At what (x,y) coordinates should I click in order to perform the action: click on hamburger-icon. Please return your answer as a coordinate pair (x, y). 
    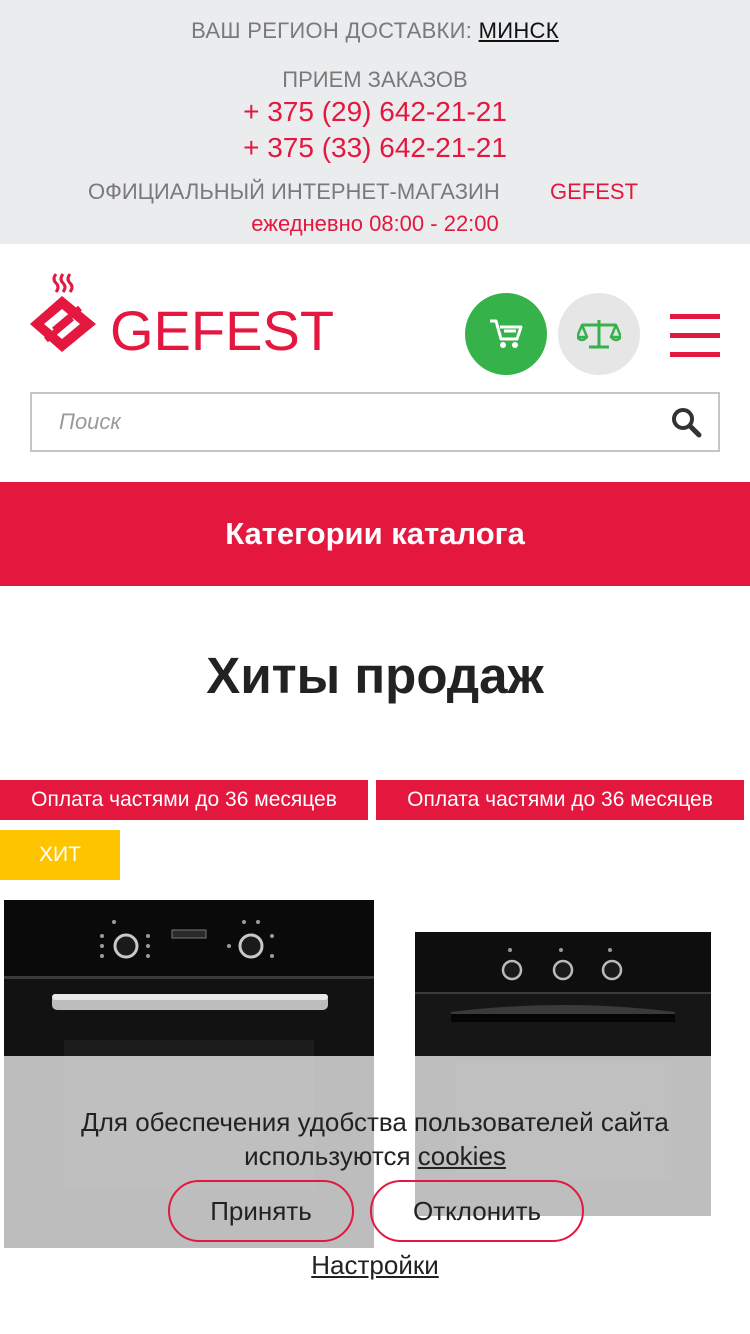
    Looking at the image, I should click on (695, 336).